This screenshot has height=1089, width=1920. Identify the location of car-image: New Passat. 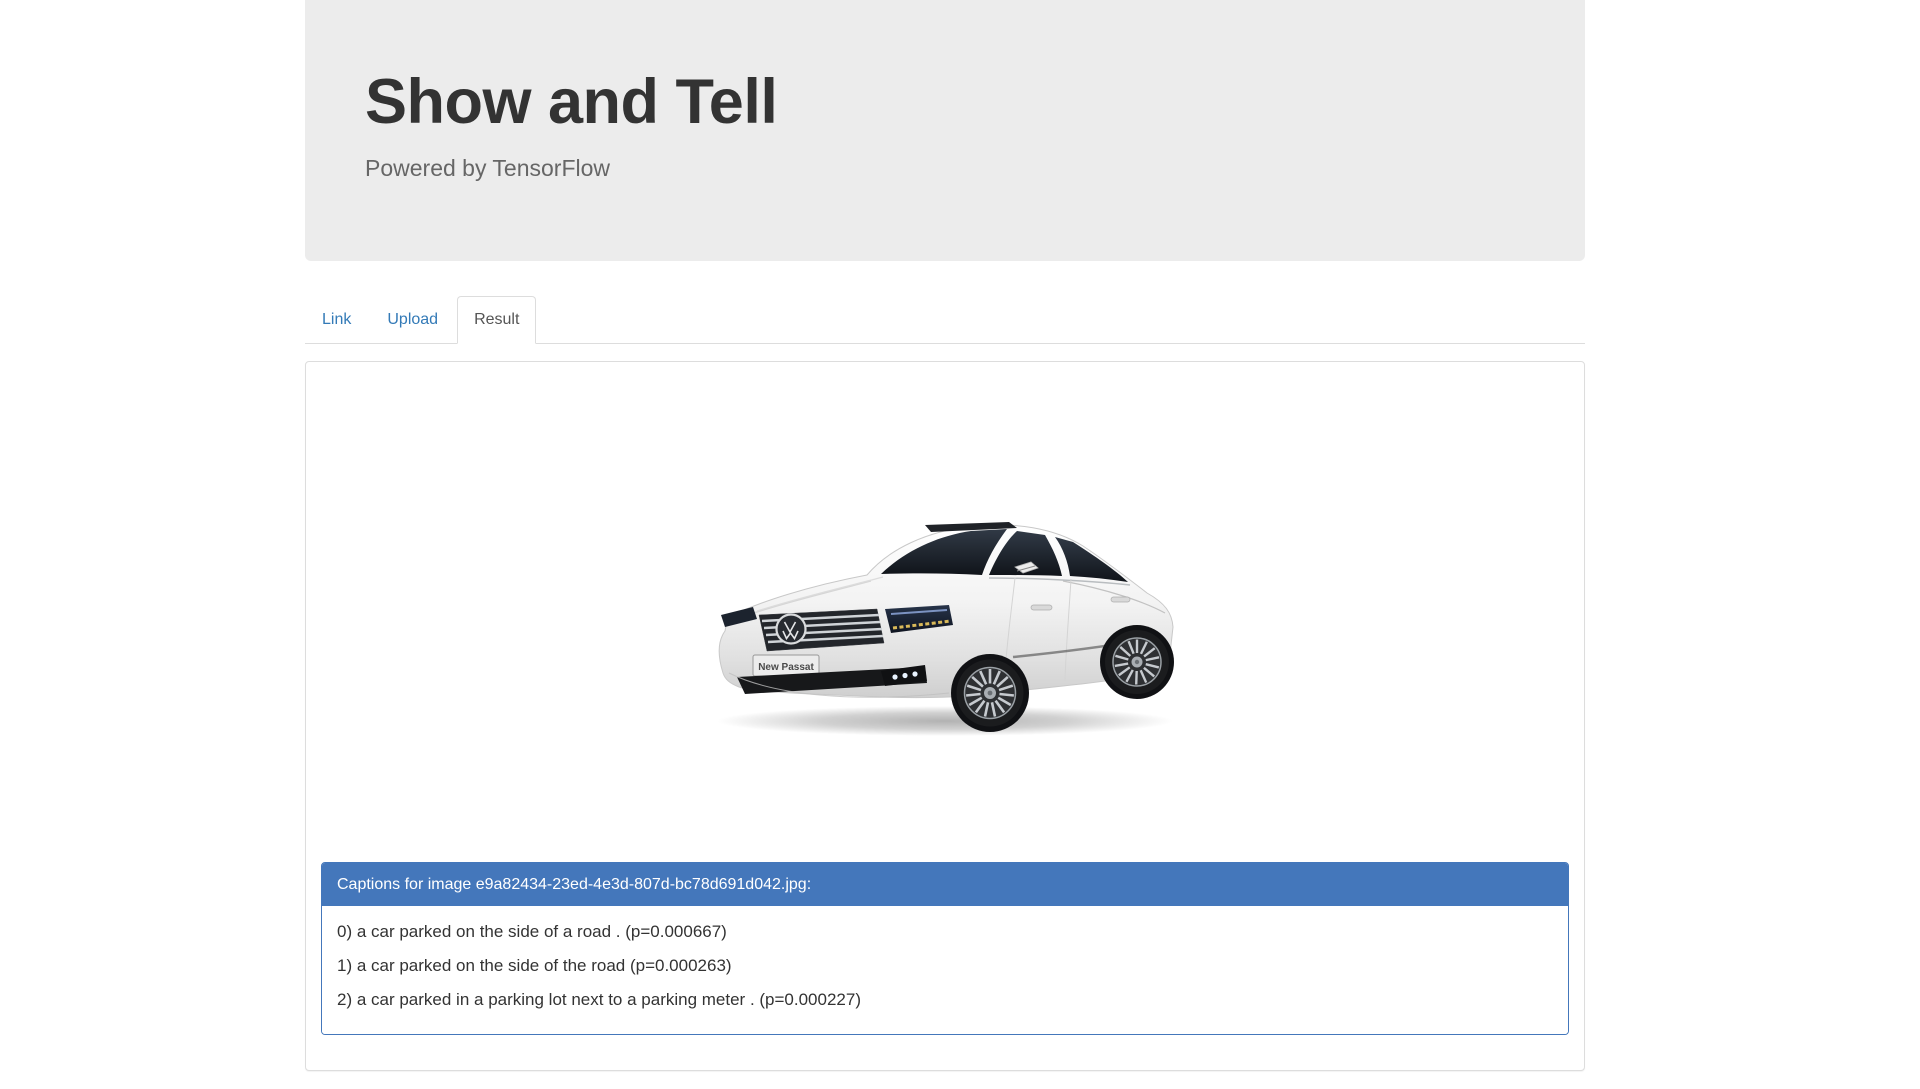
(945, 629).